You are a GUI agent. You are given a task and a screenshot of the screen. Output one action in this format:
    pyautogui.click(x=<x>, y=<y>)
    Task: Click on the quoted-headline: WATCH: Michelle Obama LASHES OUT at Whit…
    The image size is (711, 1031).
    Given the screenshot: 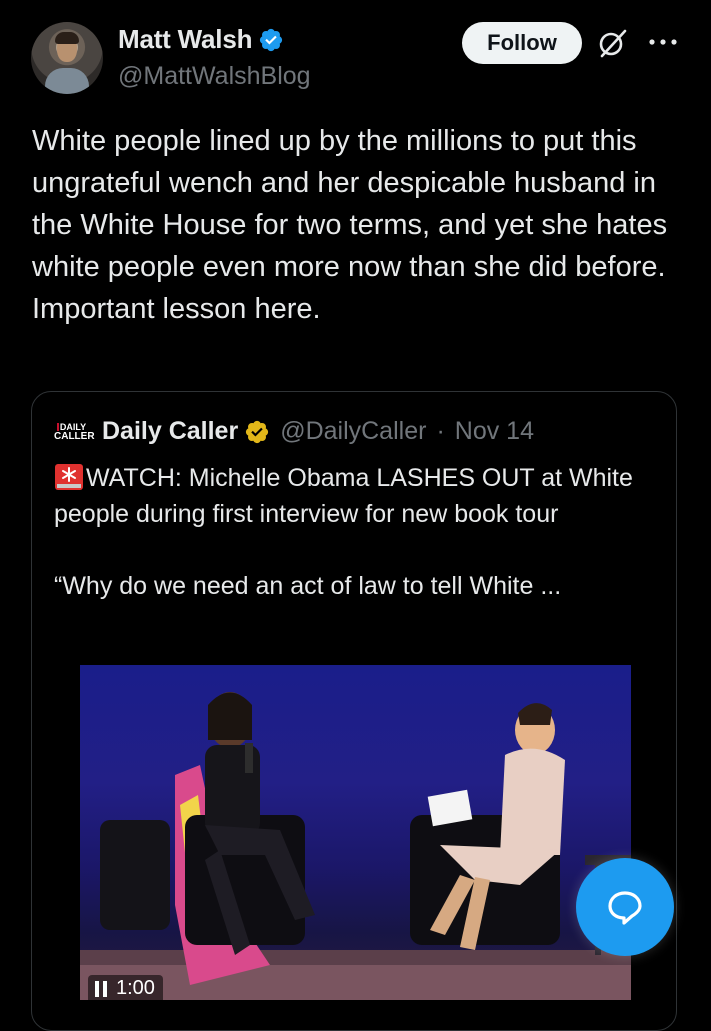 What is the action you would take?
    pyautogui.click(x=343, y=496)
    